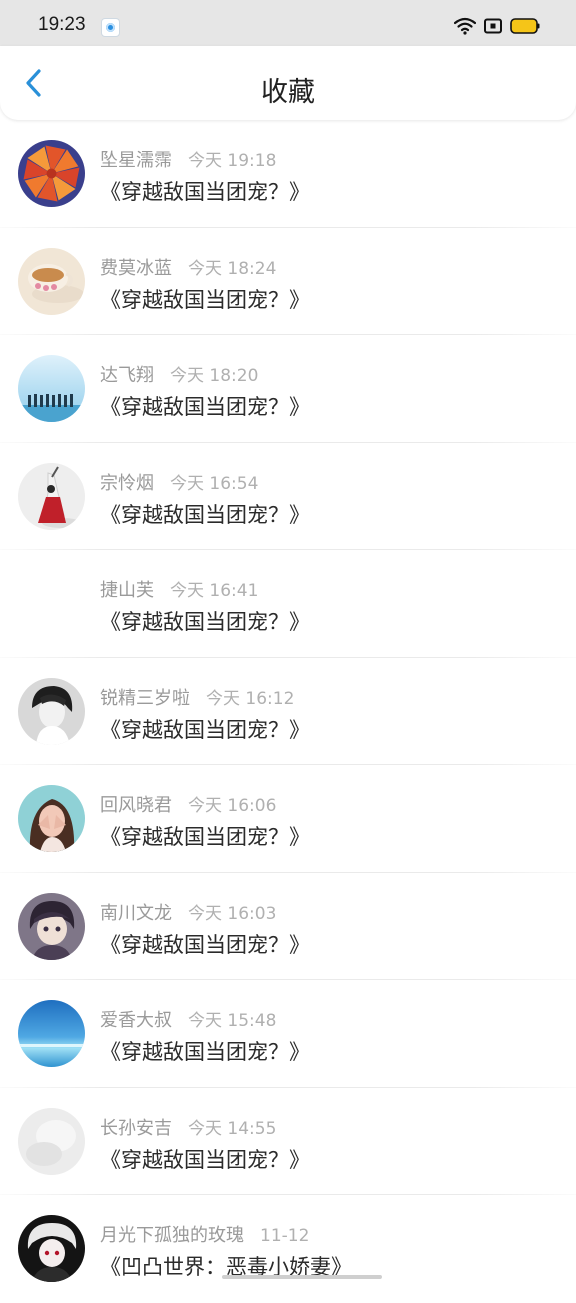  Describe the element at coordinates (493, 28) in the screenshot. I see `sim-card-icon` at that location.